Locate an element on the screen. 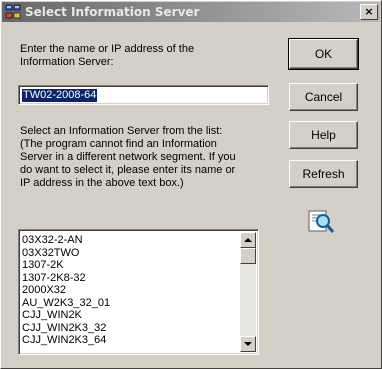 Image resolution: width=382 pixels, height=369 pixels. help-button: Help is located at coordinates (323, 135).